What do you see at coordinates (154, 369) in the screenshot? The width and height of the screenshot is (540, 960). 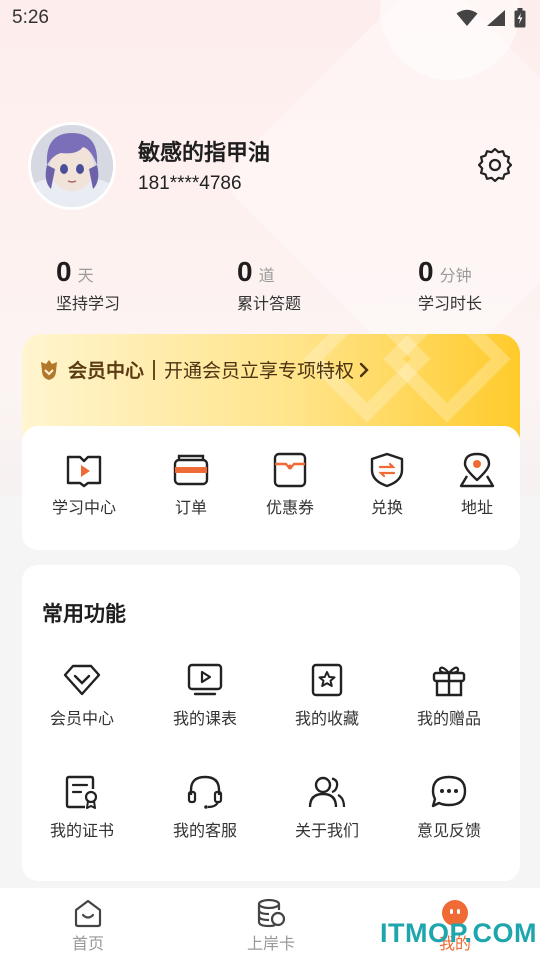 I see `vip-divider` at bounding box center [154, 369].